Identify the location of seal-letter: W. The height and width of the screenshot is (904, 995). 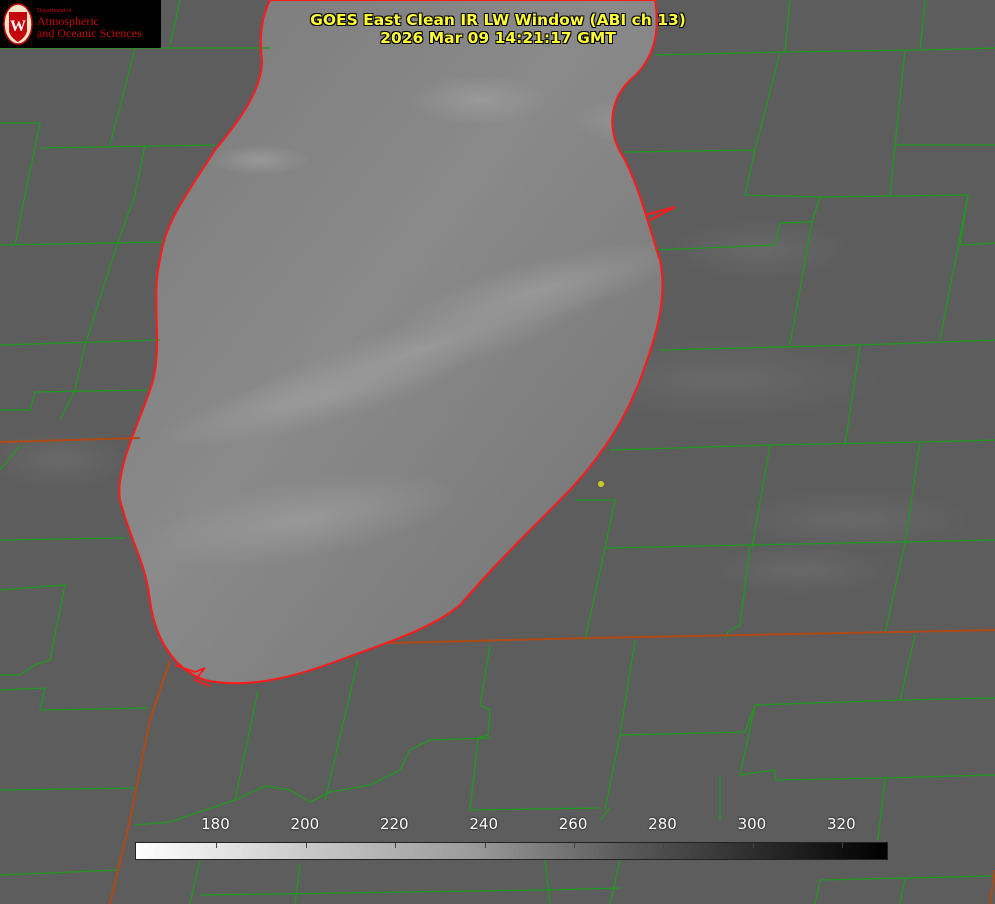
(18, 26).